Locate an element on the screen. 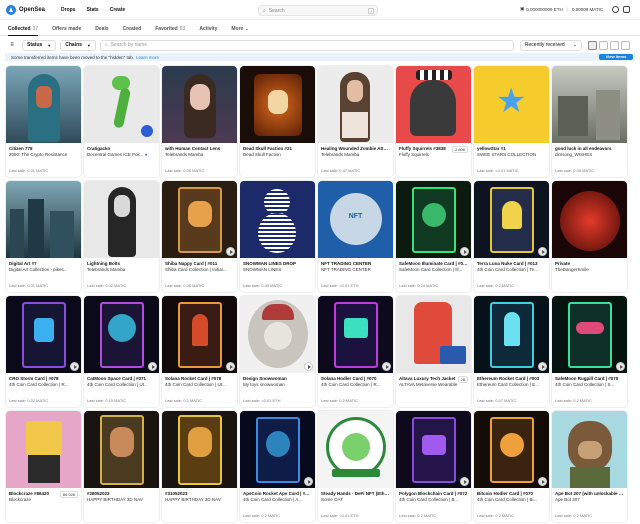 Image resolution: width=640 pixels, height=524 pixels. collection-name: SWEE STARS COLLECTION is located at coordinates (511, 154).